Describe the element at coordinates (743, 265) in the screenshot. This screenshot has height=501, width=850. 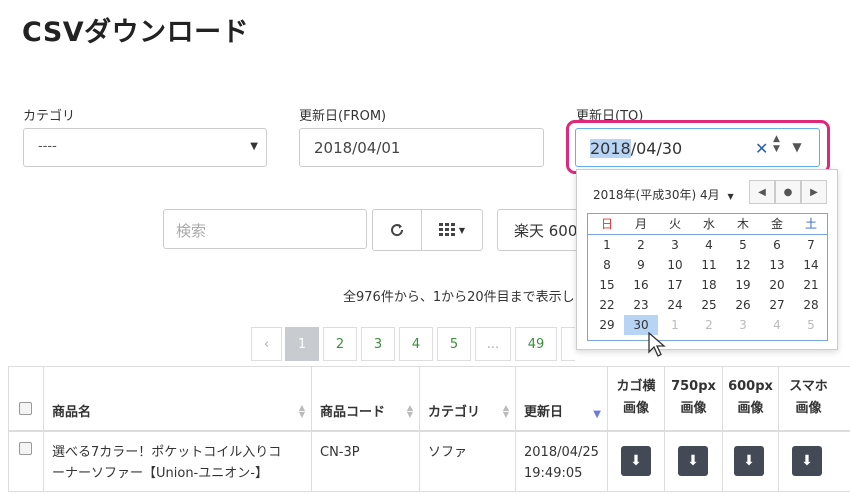
I see `calendar-day: 12` at that location.